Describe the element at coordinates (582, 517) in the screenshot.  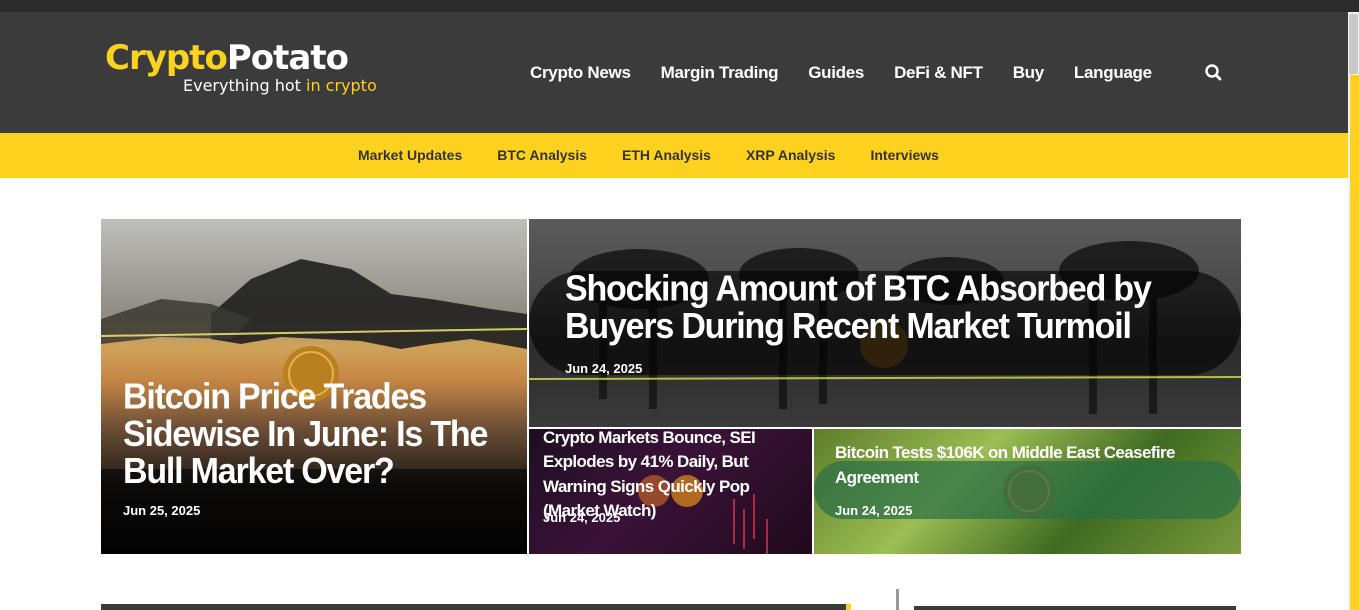
I see `article-3-date: Jun 24, 2025` at that location.